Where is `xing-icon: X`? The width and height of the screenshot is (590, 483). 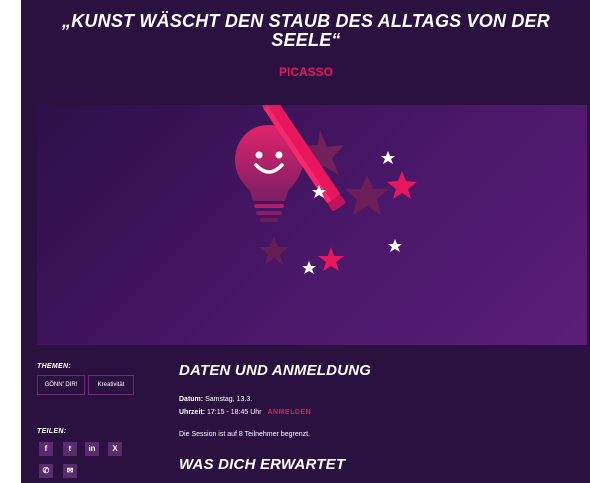 xing-icon: X is located at coordinates (115, 449).